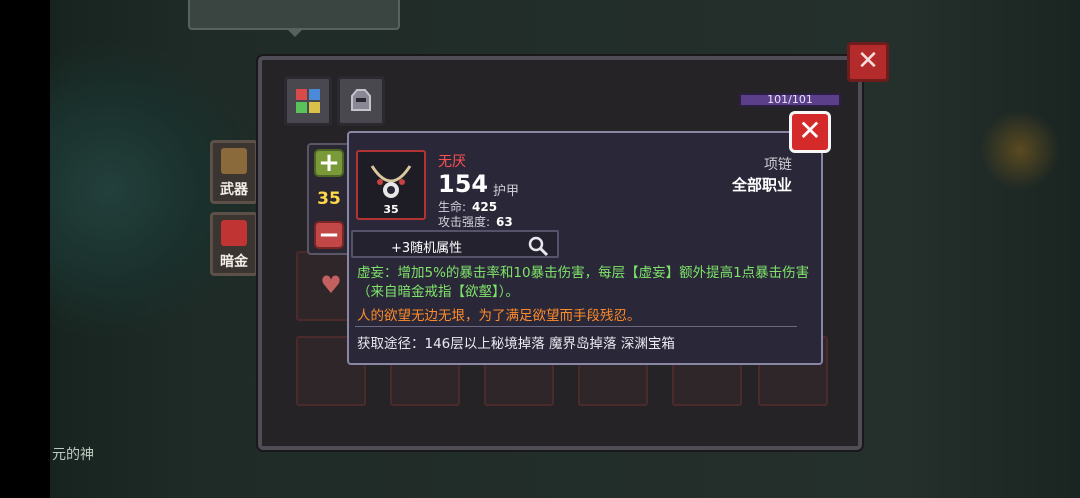 This screenshot has width=1080, height=498. Describe the element at coordinates (234, 262) in the screenshot. I see `side-button-label: 暗金` at that location.